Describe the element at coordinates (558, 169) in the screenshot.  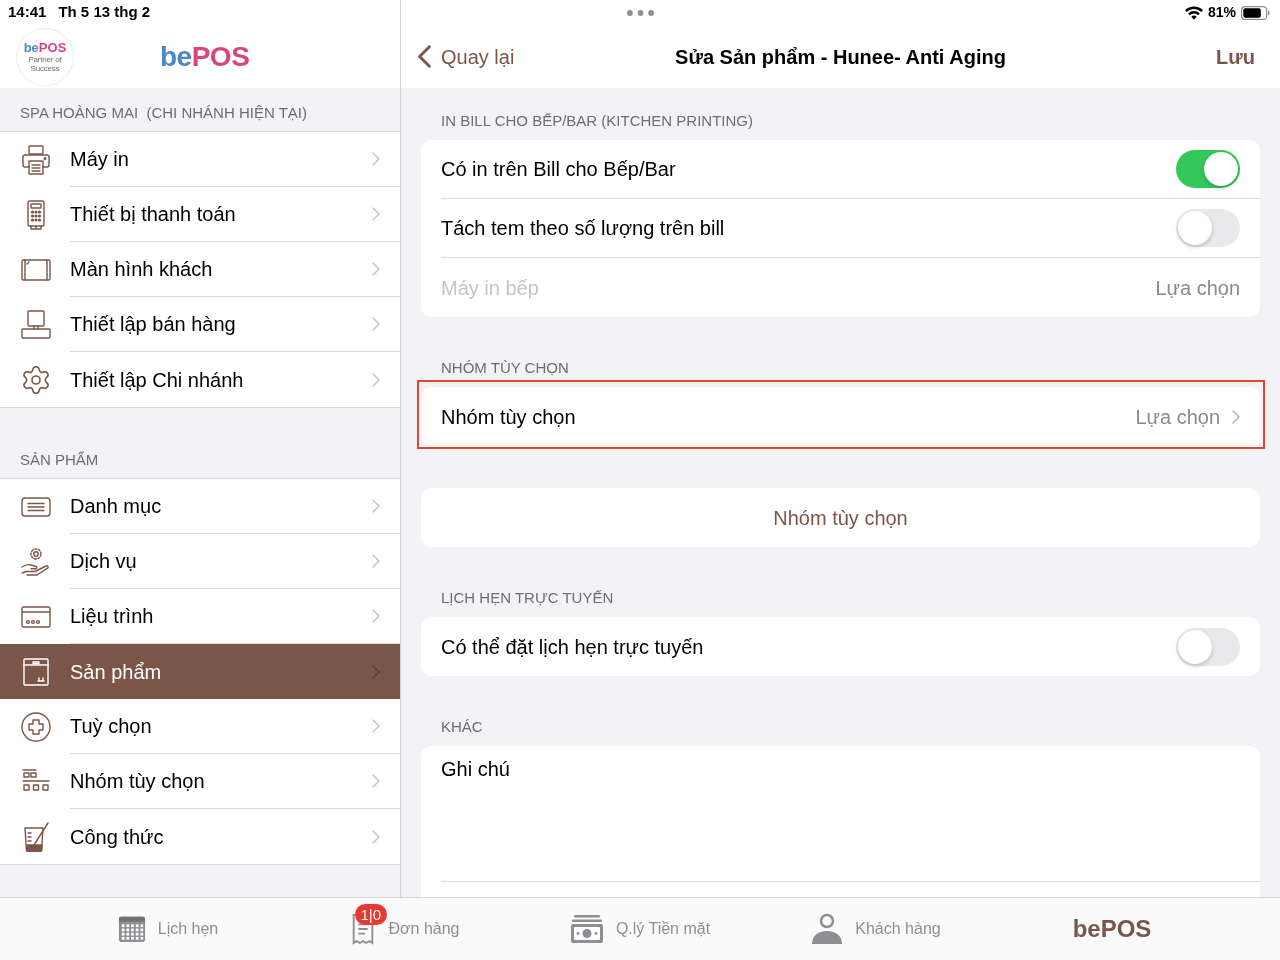
I see `setting-label: Có in trên Bill cho Bếp/Bar` at that location.